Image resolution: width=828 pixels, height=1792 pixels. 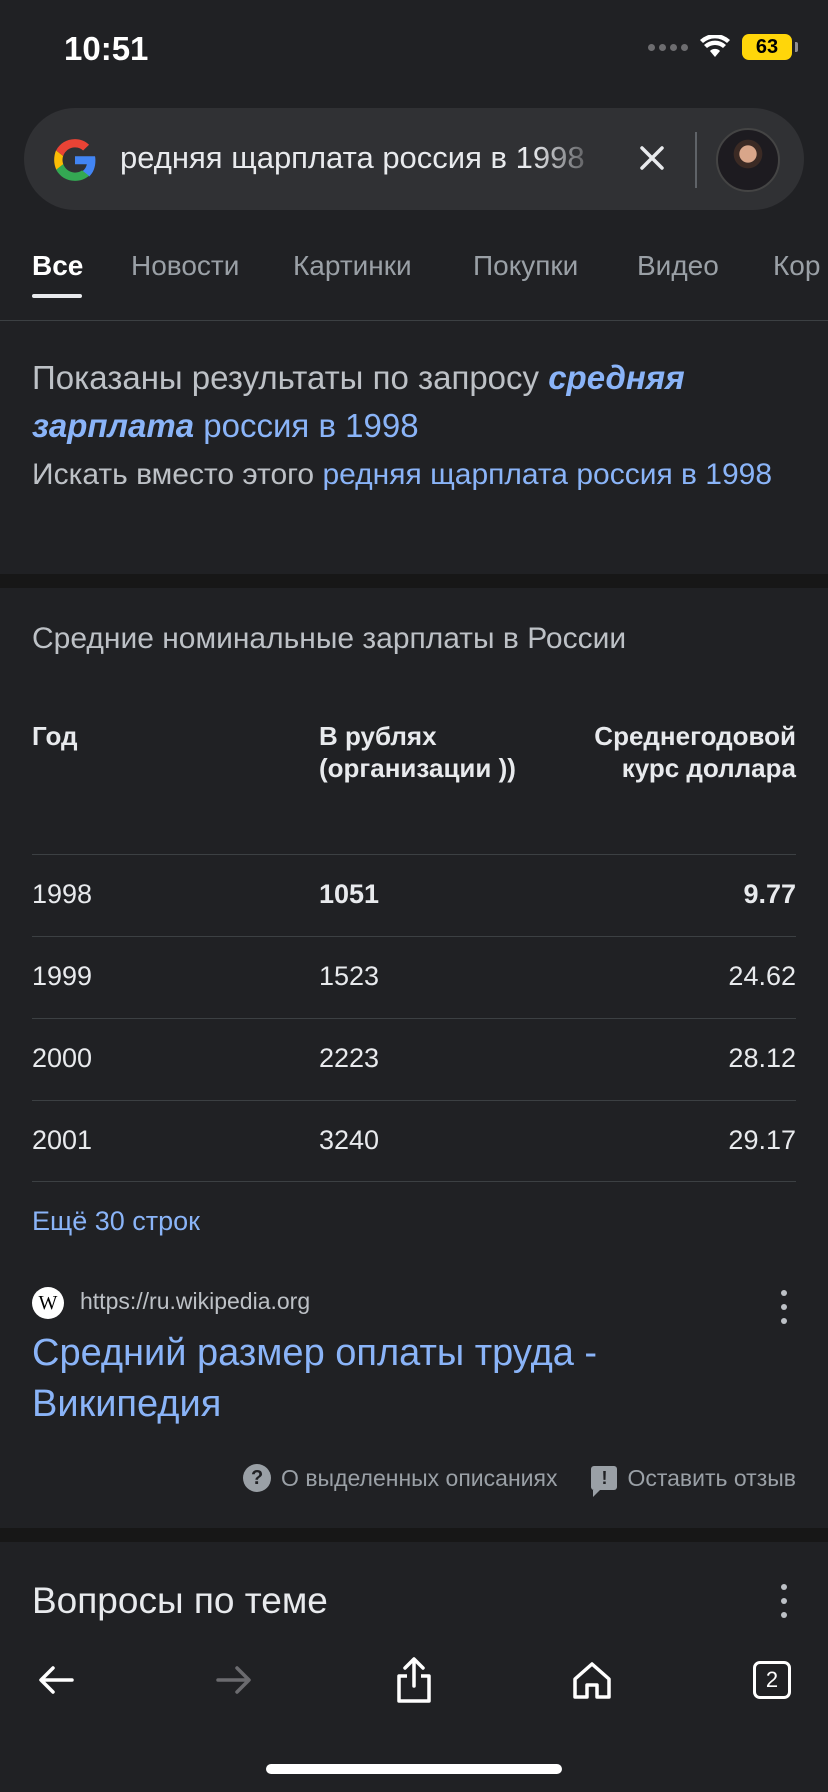 What do you see at coordinates (769, 894) in the screenshot?
I see `cell-usd-rate: 9.77` at bounding box center [769, 894].